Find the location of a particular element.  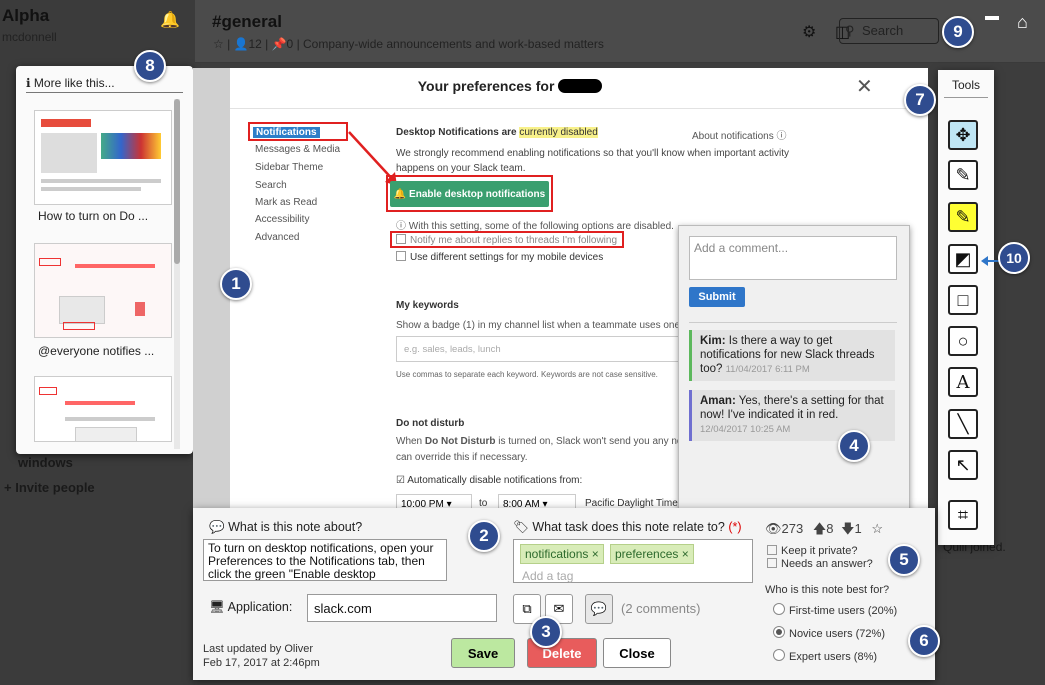

minimize-icon is located at coordinates (992, 18).